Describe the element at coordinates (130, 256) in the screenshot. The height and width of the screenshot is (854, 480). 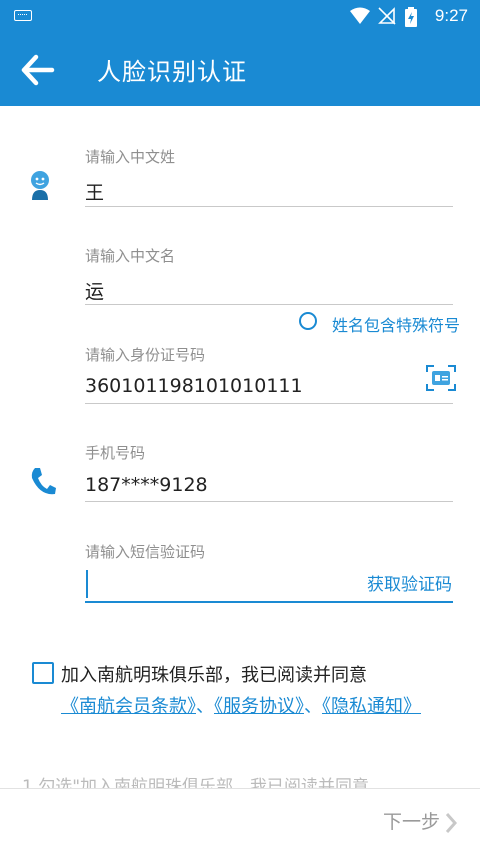
I see `given-name-label: 请输入中文名` at that location.